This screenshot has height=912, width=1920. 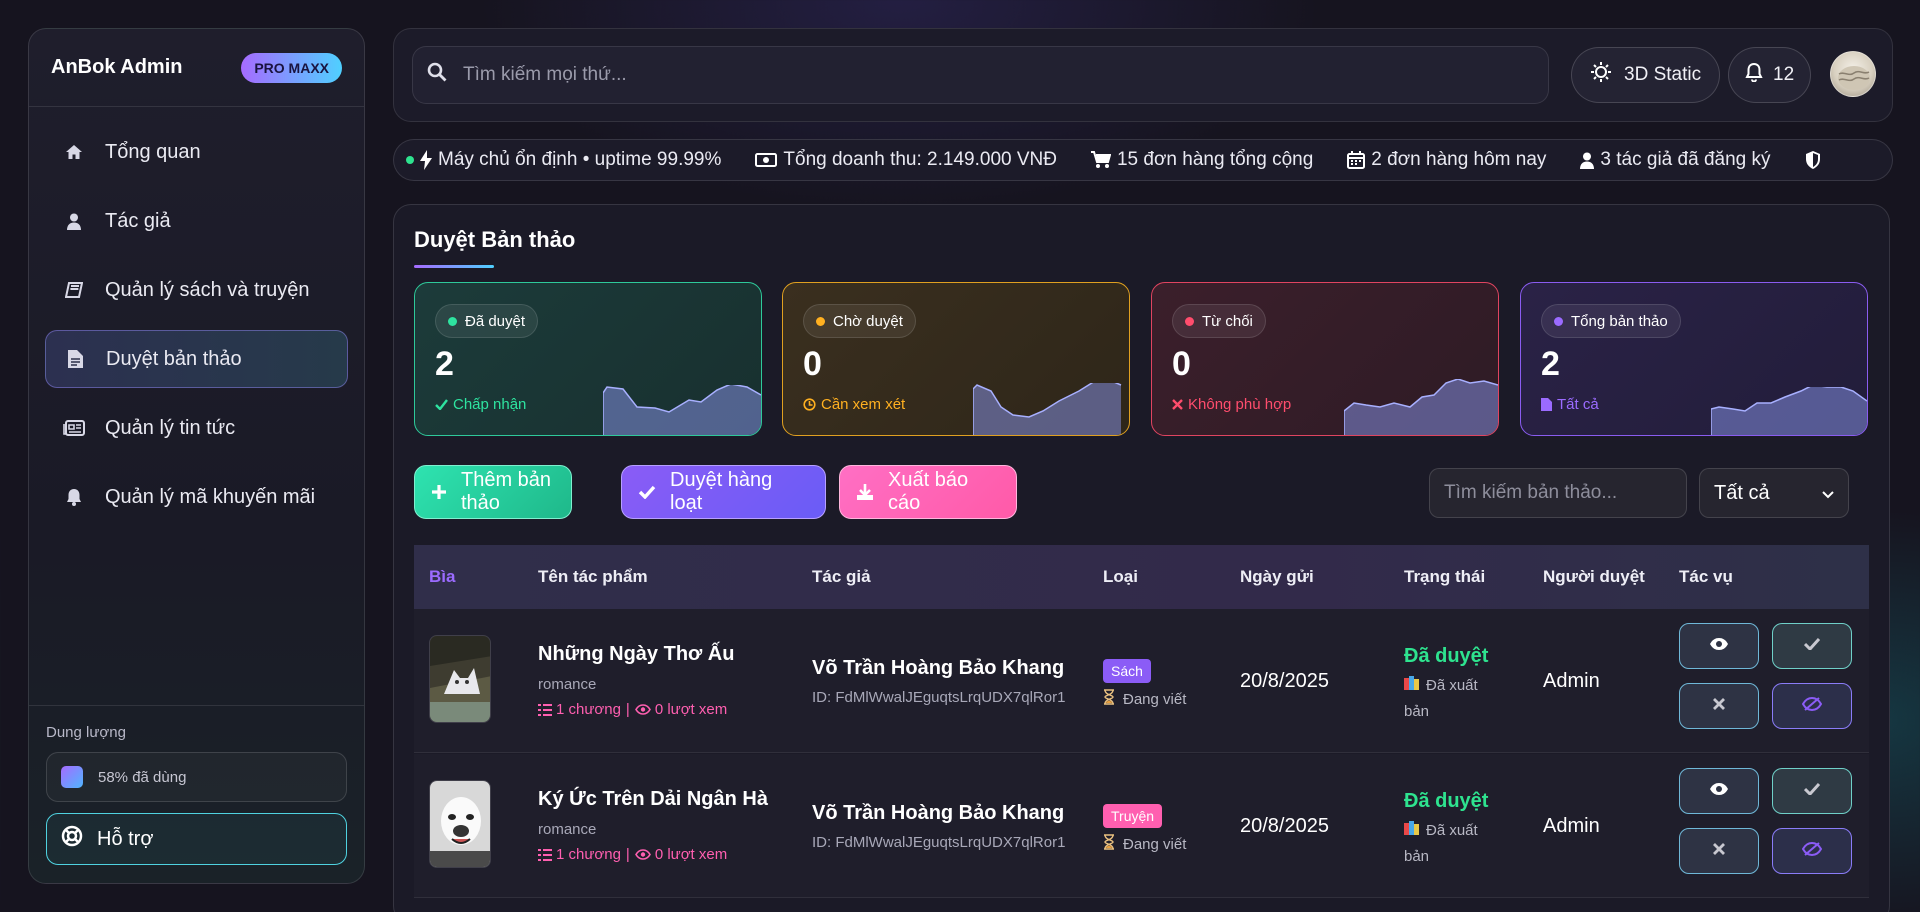 What do you see at coordinates (442, 577) in the screenshot?
I see `column-header: Bìa` at bounding box center [442, 577].